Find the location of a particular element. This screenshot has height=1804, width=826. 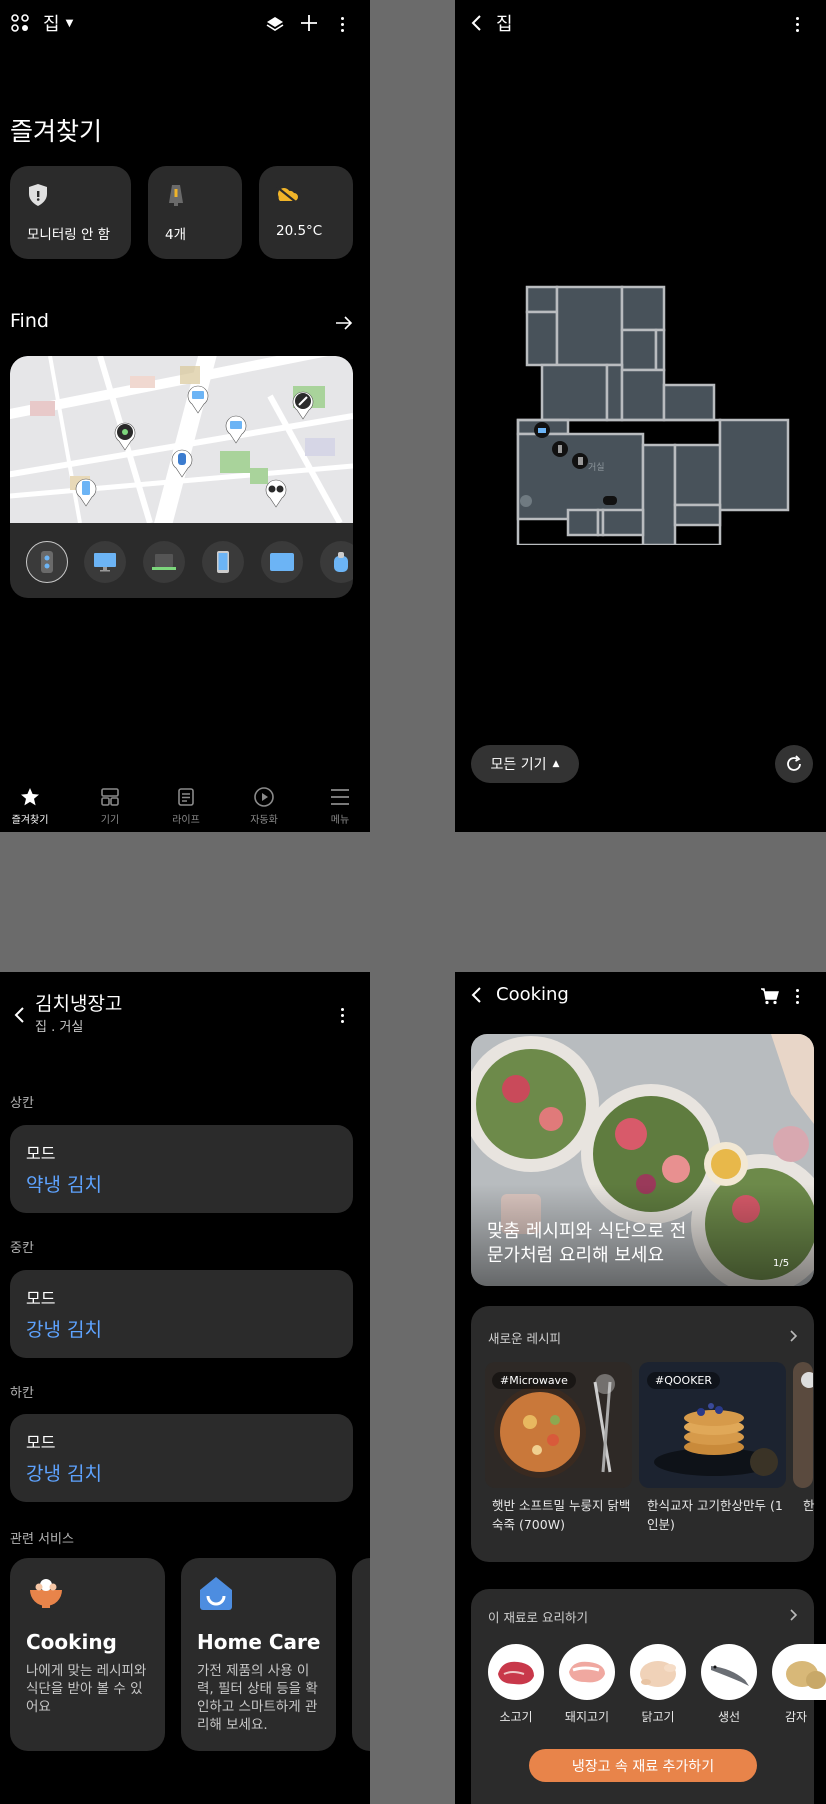

middle-mode-value: 강냉 김치 is located at coordinates (64, 1330).